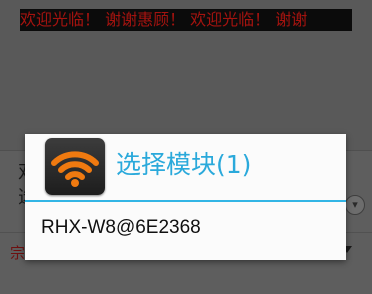 The image size is (372, 294). I want to click on module-list-item-label: RHX-W8@6E2368, so click(121, 227).